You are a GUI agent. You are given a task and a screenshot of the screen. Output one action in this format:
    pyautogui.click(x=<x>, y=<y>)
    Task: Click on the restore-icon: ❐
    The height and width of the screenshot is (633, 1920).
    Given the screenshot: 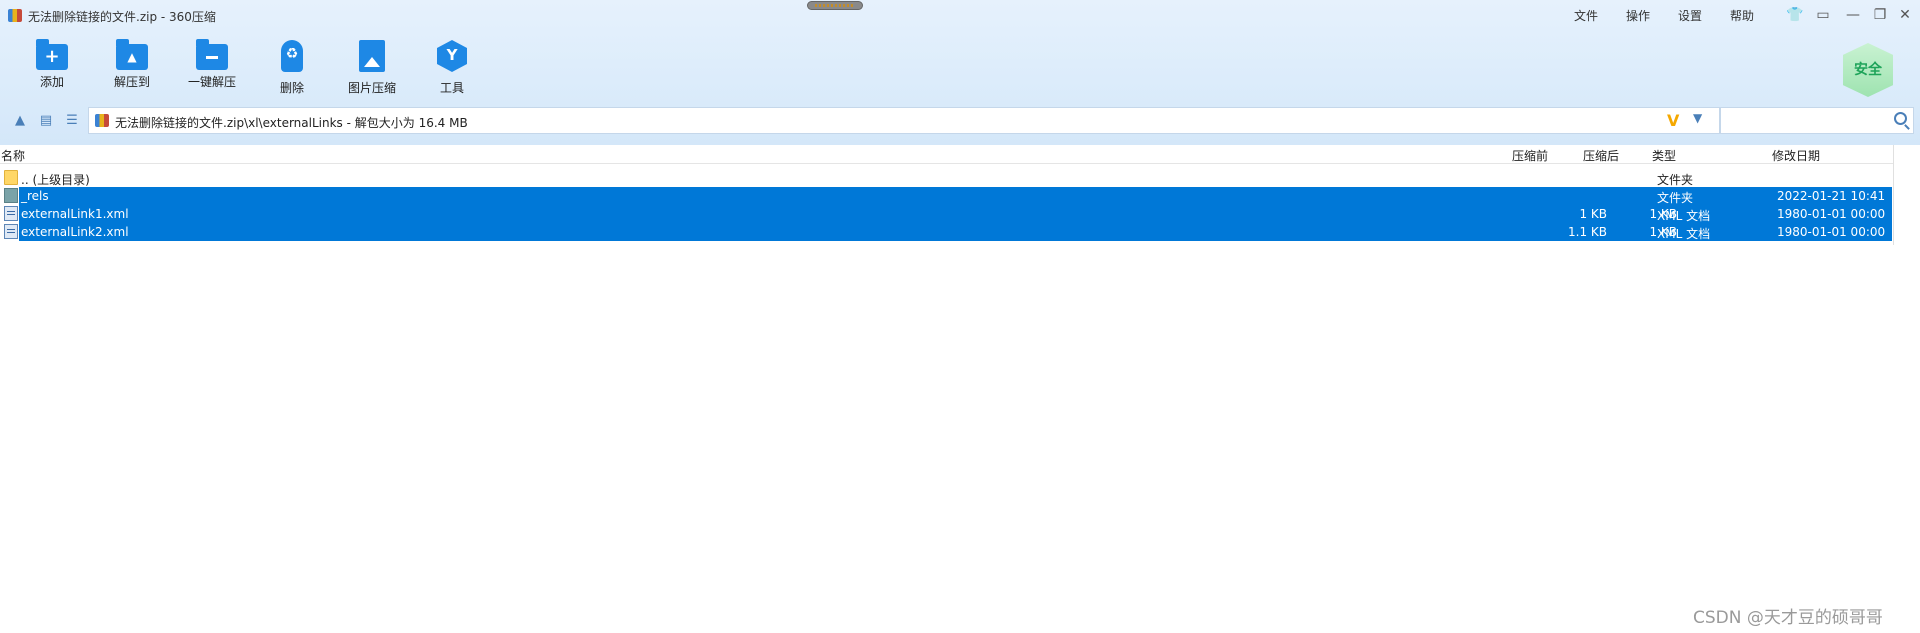 What is the action you would take?
    pyautogui.click(x=1880, y=15)
    